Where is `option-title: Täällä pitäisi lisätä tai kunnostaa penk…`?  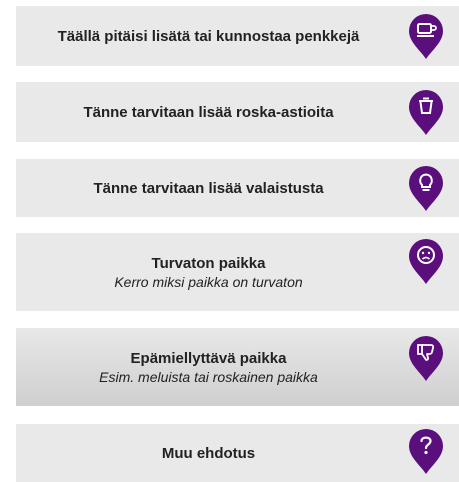 option-title: Täällä pitäisi lisätä tai kunnostaa penk… is located at coordinates (208, 36).